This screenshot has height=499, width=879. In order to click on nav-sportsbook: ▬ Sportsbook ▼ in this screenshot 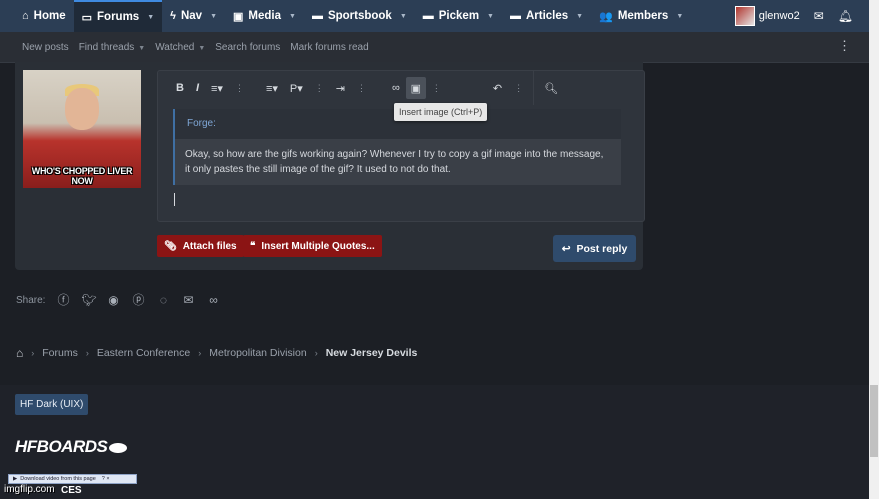, I will do `click(359, 16)`.